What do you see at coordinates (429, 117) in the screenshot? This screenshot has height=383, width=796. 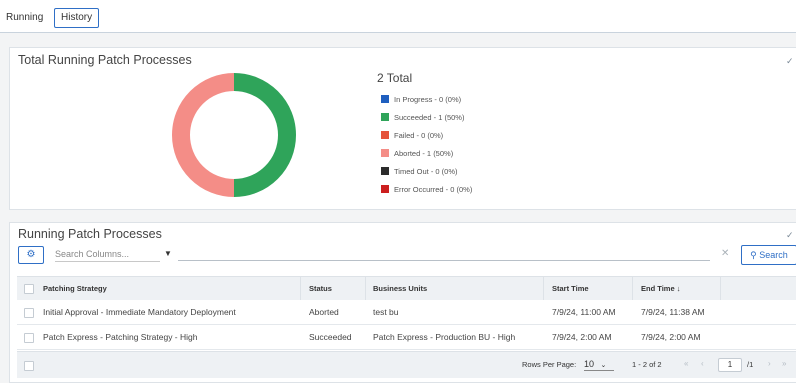 I see `legend-label: Succeeded - 1 (50%)` at bounding box center [429, 117].